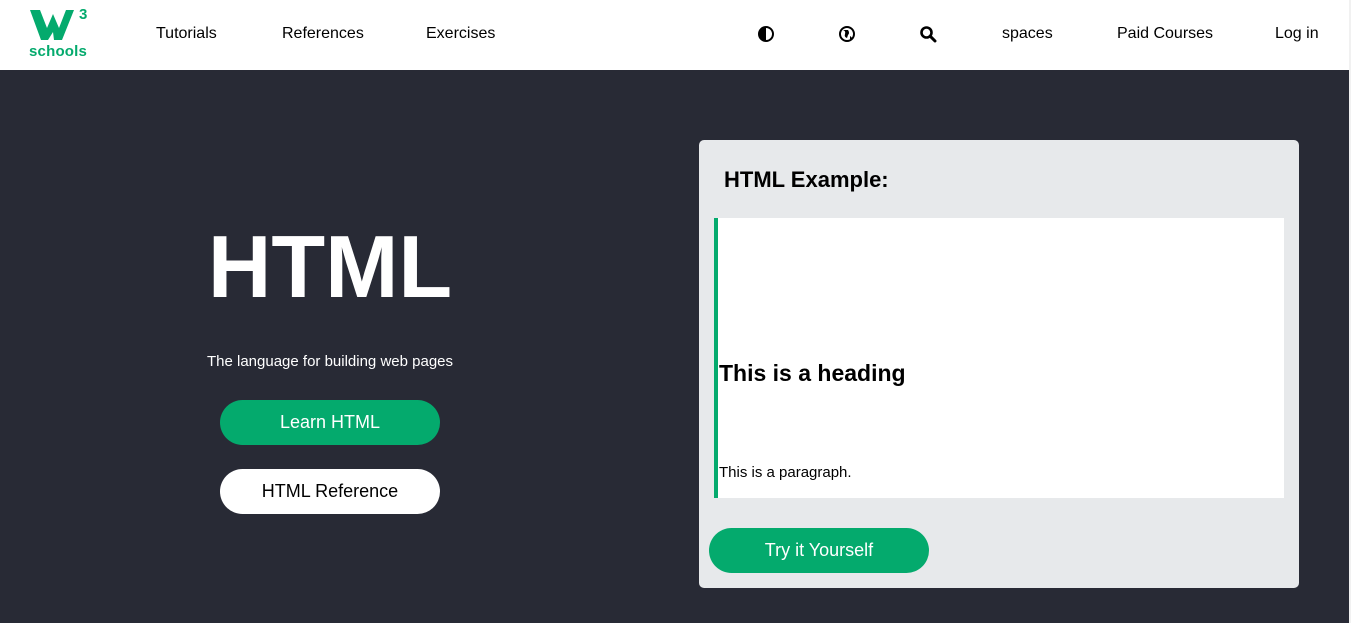 This screenshot has width=1351, height=623. I want to click on example-paragraph: This is a paragraph., so click(785, 472).